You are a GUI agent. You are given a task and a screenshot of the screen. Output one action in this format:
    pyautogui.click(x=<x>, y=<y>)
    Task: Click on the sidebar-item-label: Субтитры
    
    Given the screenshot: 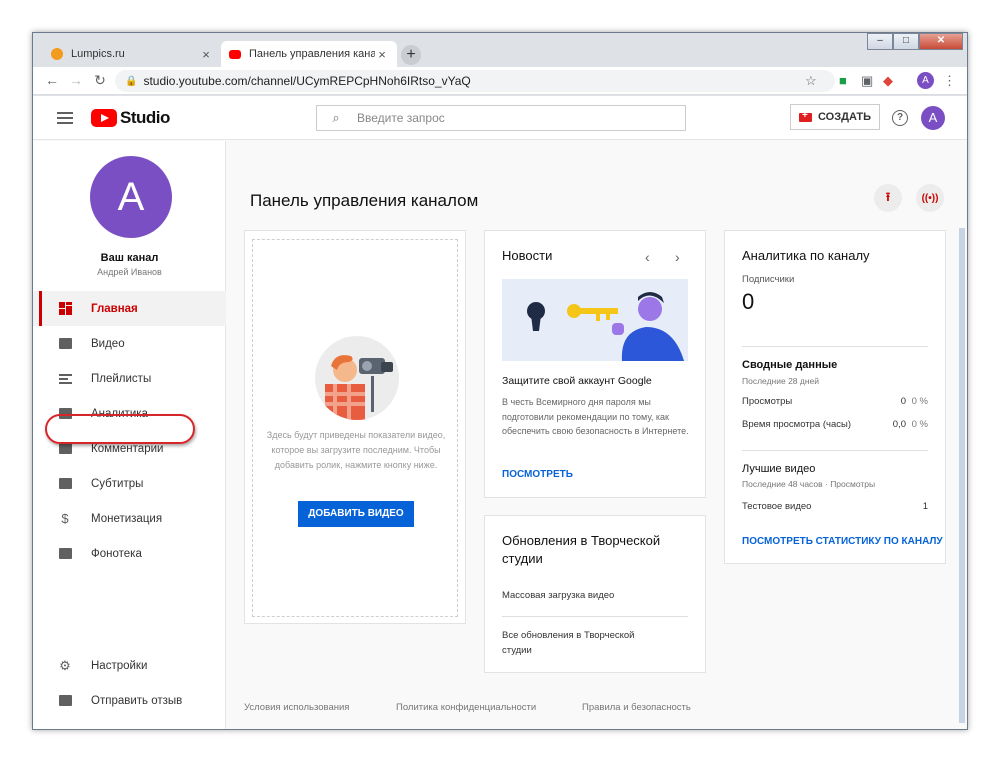 What is the action you would take?
    pyautogui.click(x=117, y=483)
    